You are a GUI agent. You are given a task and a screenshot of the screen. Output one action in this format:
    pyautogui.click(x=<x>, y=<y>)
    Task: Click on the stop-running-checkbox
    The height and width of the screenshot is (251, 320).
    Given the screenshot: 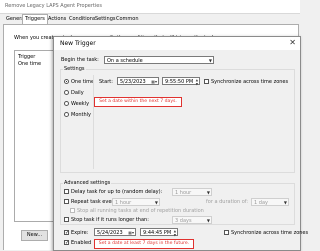 What is the action you would take?
    pyautogui.click(x=72, y=210)
    